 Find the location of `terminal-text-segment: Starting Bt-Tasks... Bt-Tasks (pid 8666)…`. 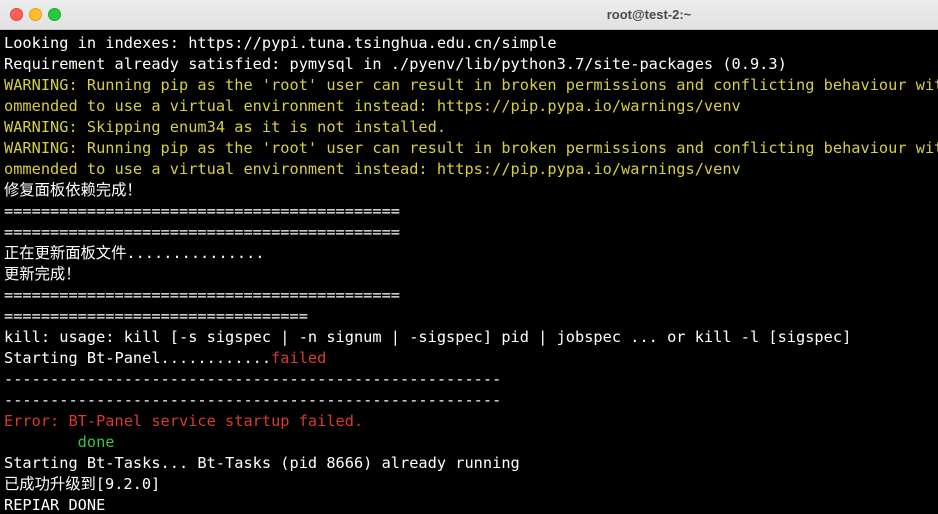

terminal-text-segment: Starting Bt-Tasks... Bt-Tasks (pid 8666)… is located at coordinates (262, 463).